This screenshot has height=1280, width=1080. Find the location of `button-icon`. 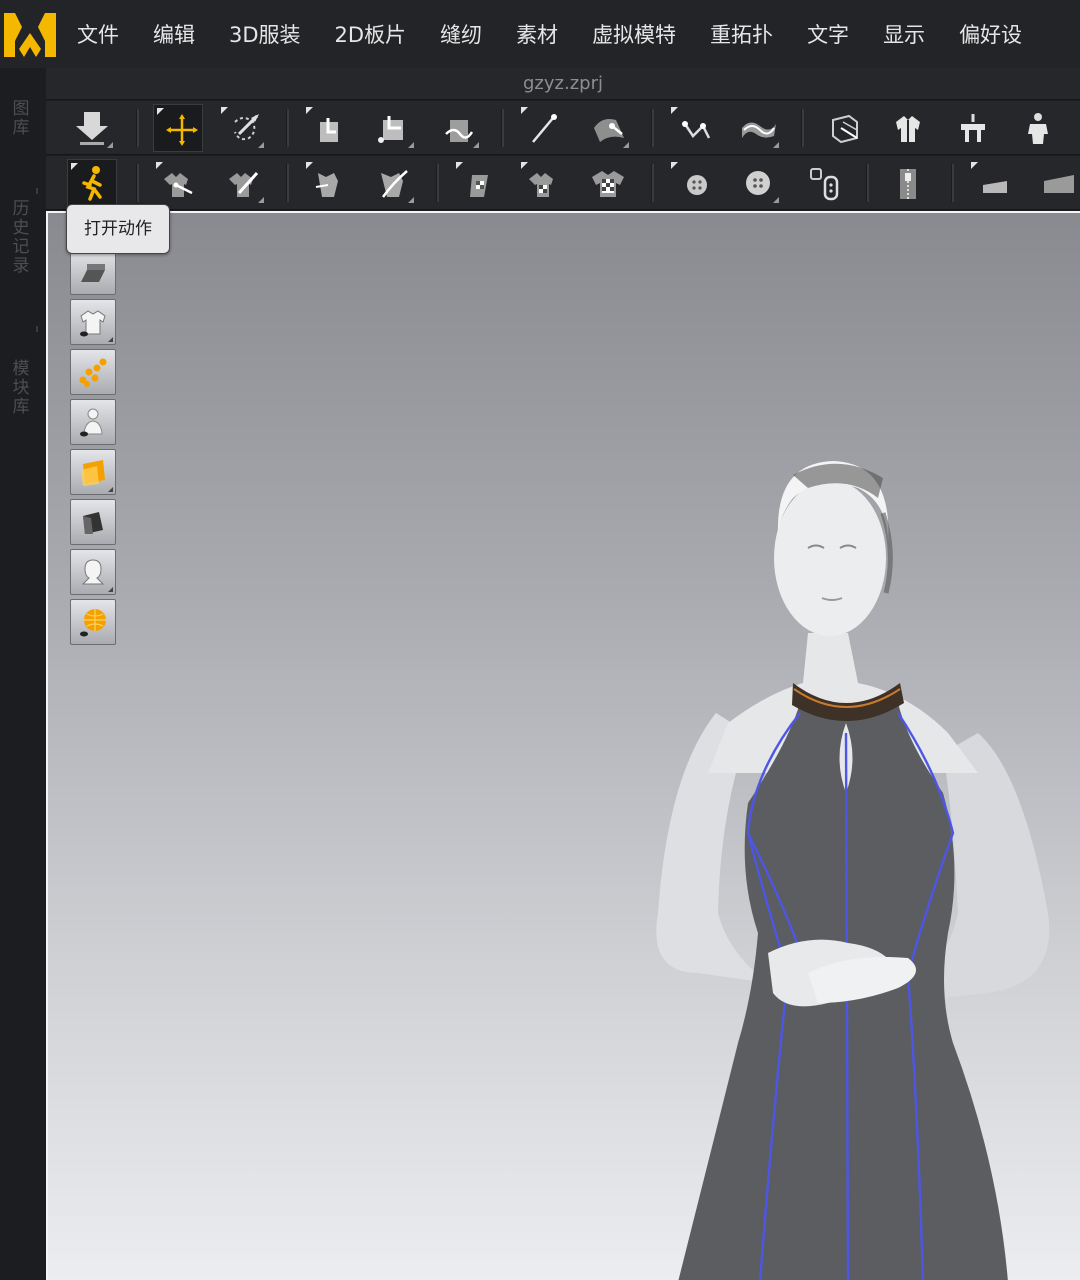

button-icon is located at coordinates (758, 183).